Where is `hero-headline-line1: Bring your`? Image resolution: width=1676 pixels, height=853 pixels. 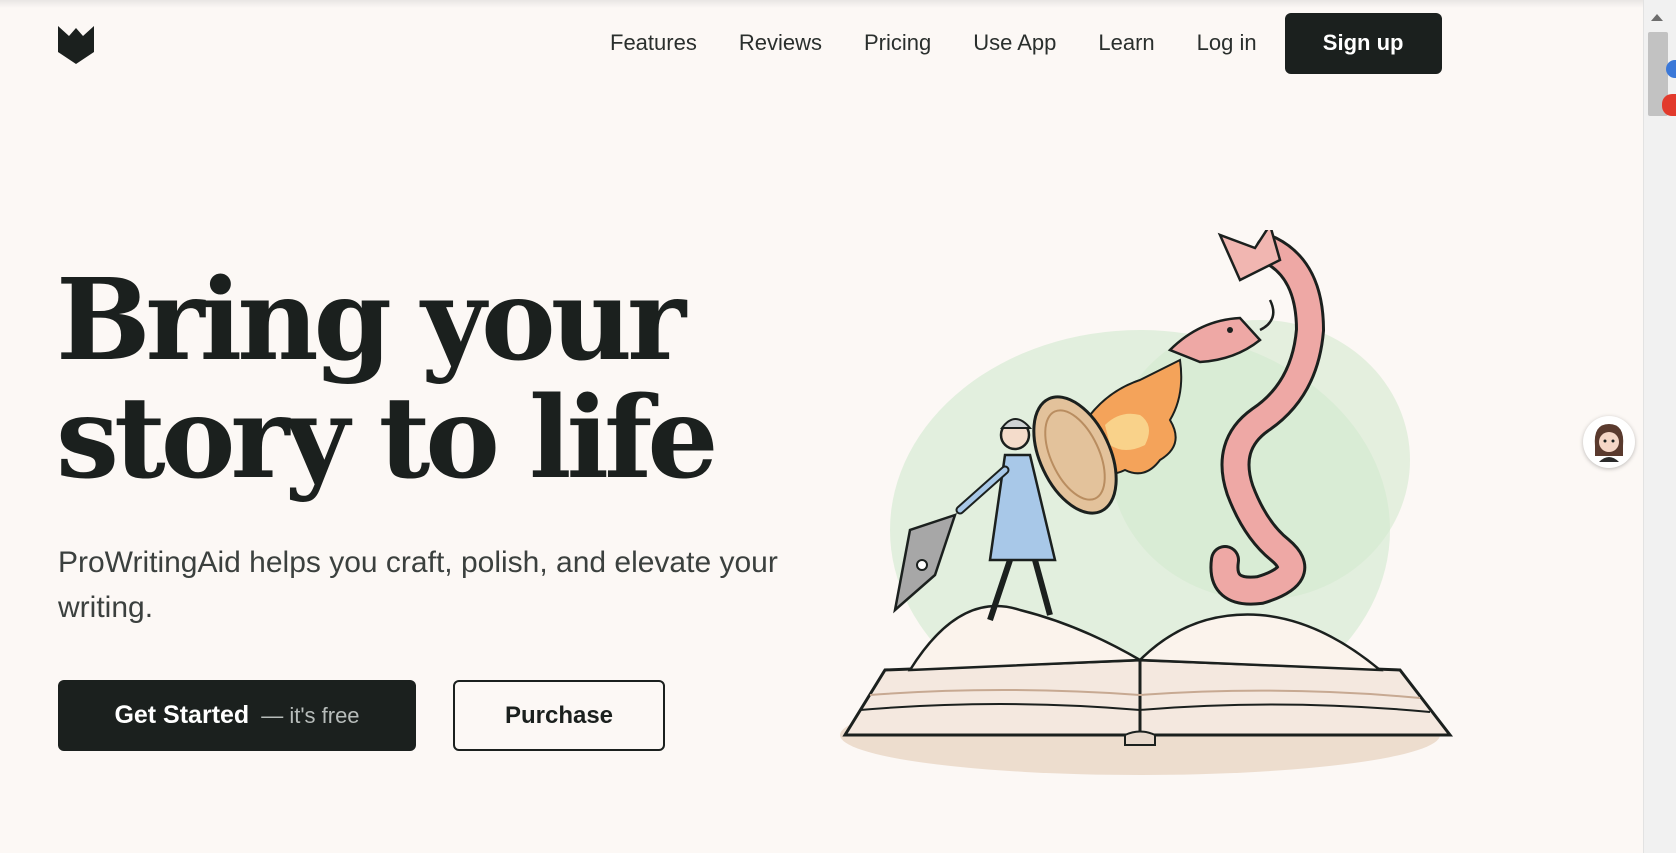 hero-headline-line1: Bring your is located at coordinates (371, 320).